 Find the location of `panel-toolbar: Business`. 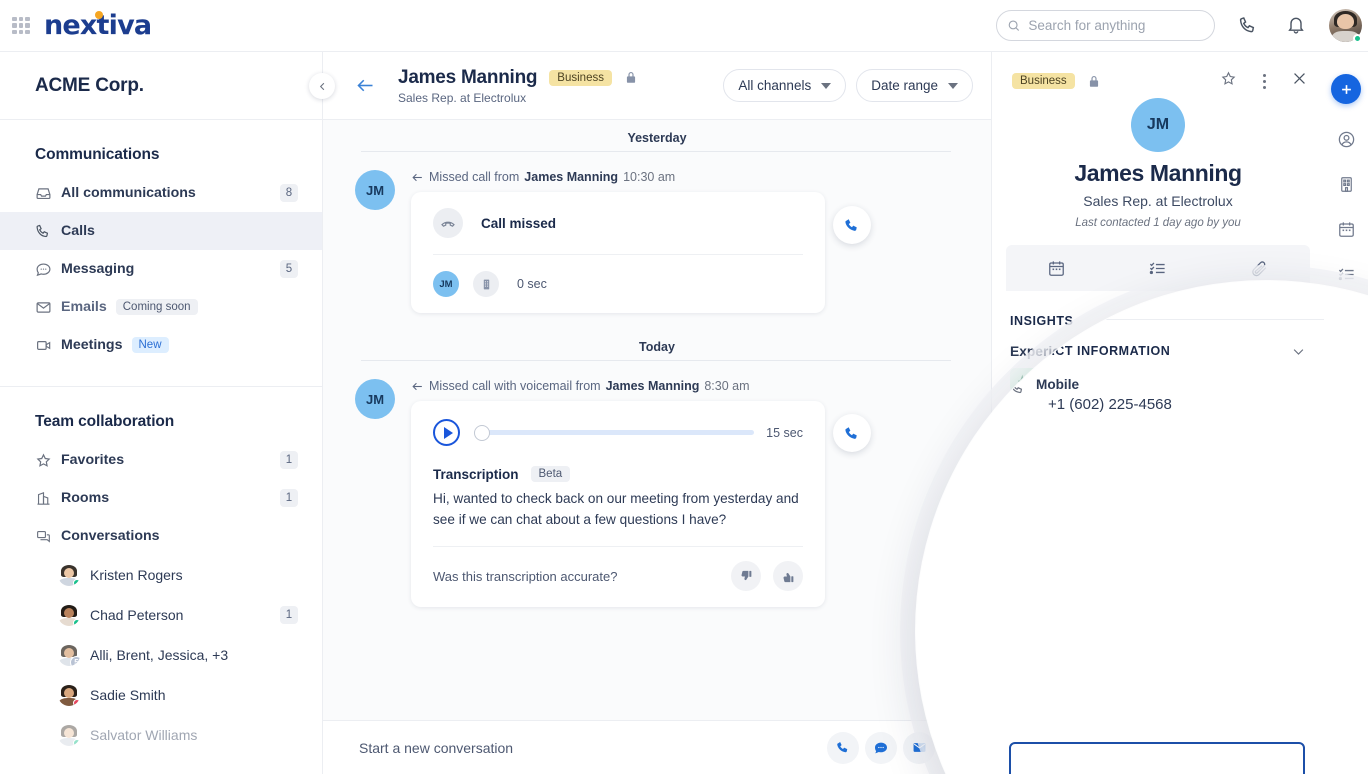

panel-toolbar: Business is located at coordinates (1158, 72).